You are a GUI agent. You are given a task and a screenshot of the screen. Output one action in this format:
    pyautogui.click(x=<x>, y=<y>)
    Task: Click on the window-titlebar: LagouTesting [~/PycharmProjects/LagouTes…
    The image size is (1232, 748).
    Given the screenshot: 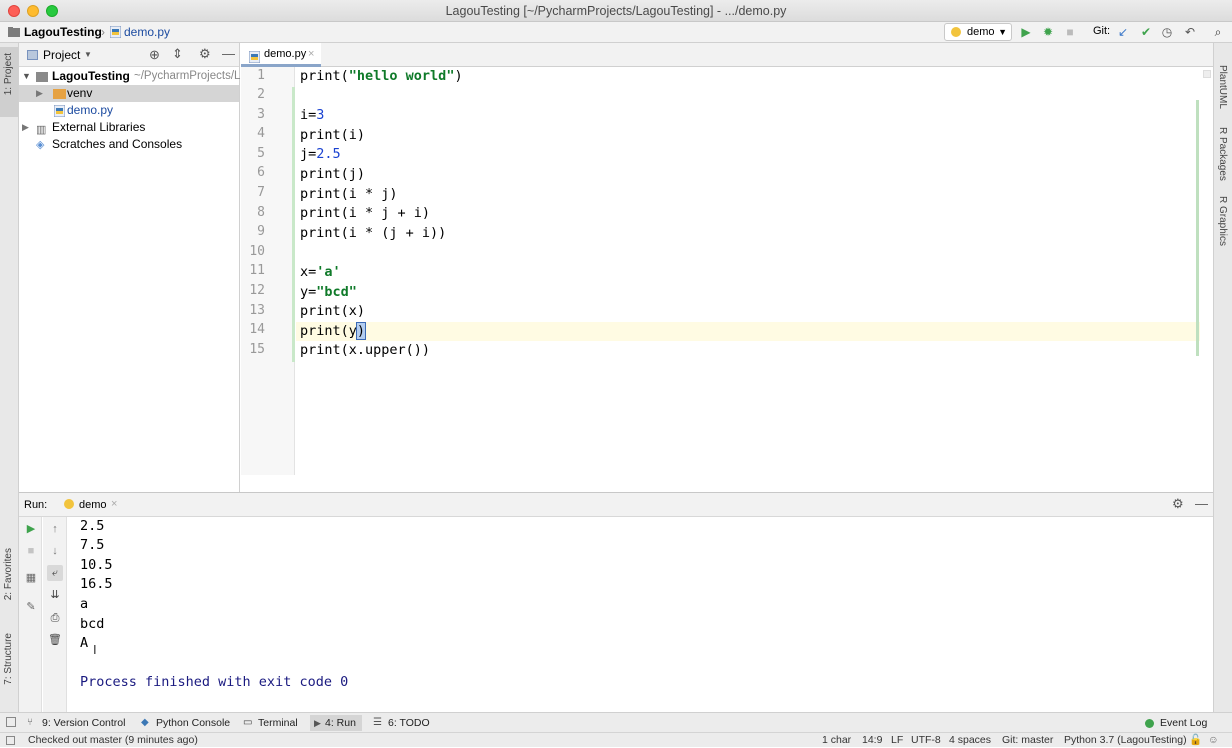 What is the action you would take?
    pyautogui.click(x=616, y=11)
    